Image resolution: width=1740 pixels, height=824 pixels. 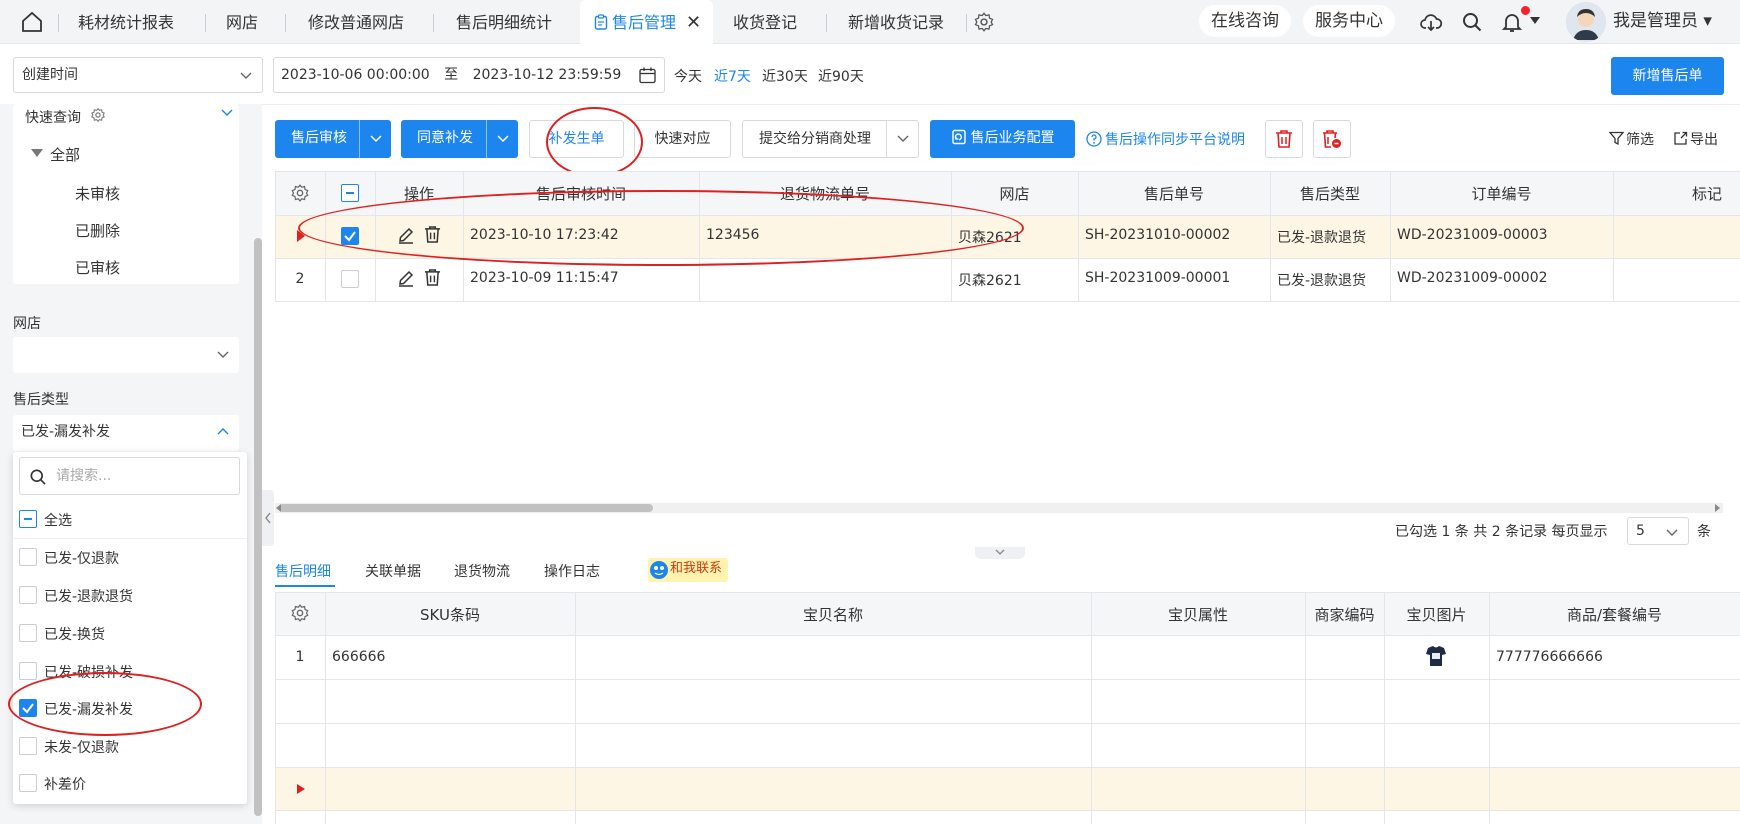 I want to click on filter-button: 筛选, so click(x=1631, y=139).